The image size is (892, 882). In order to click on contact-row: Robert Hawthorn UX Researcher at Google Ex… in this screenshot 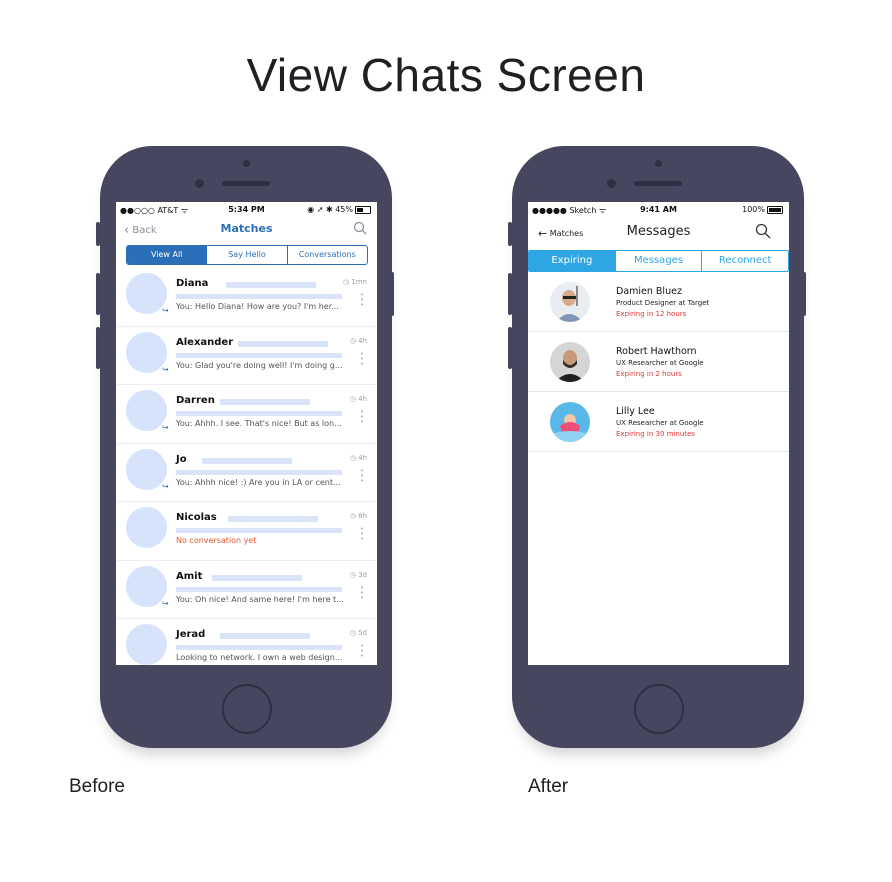, I will do `click(658, 362)`.